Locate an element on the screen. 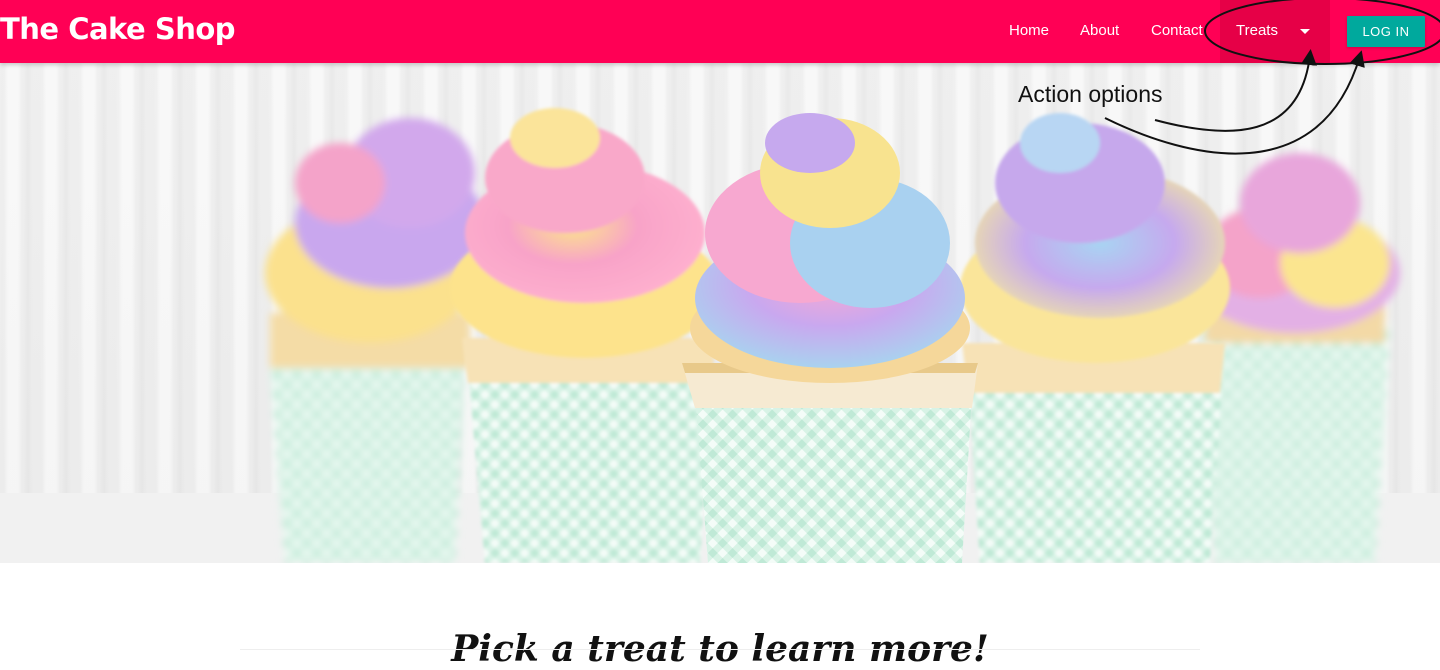  divider is located at coordinates (720, 649).